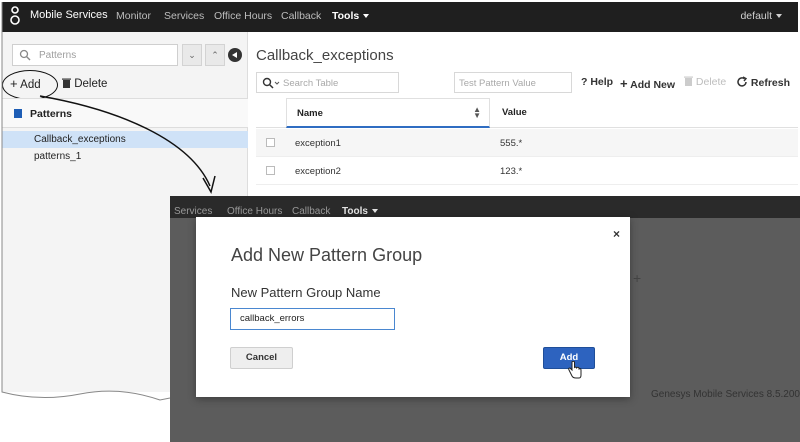 The height and width of the screenshot is (442, 800). Describe the element at coordinates (327, 255) in the screenshot. I see `dialog-title: Add New Pattern Group` at that location.